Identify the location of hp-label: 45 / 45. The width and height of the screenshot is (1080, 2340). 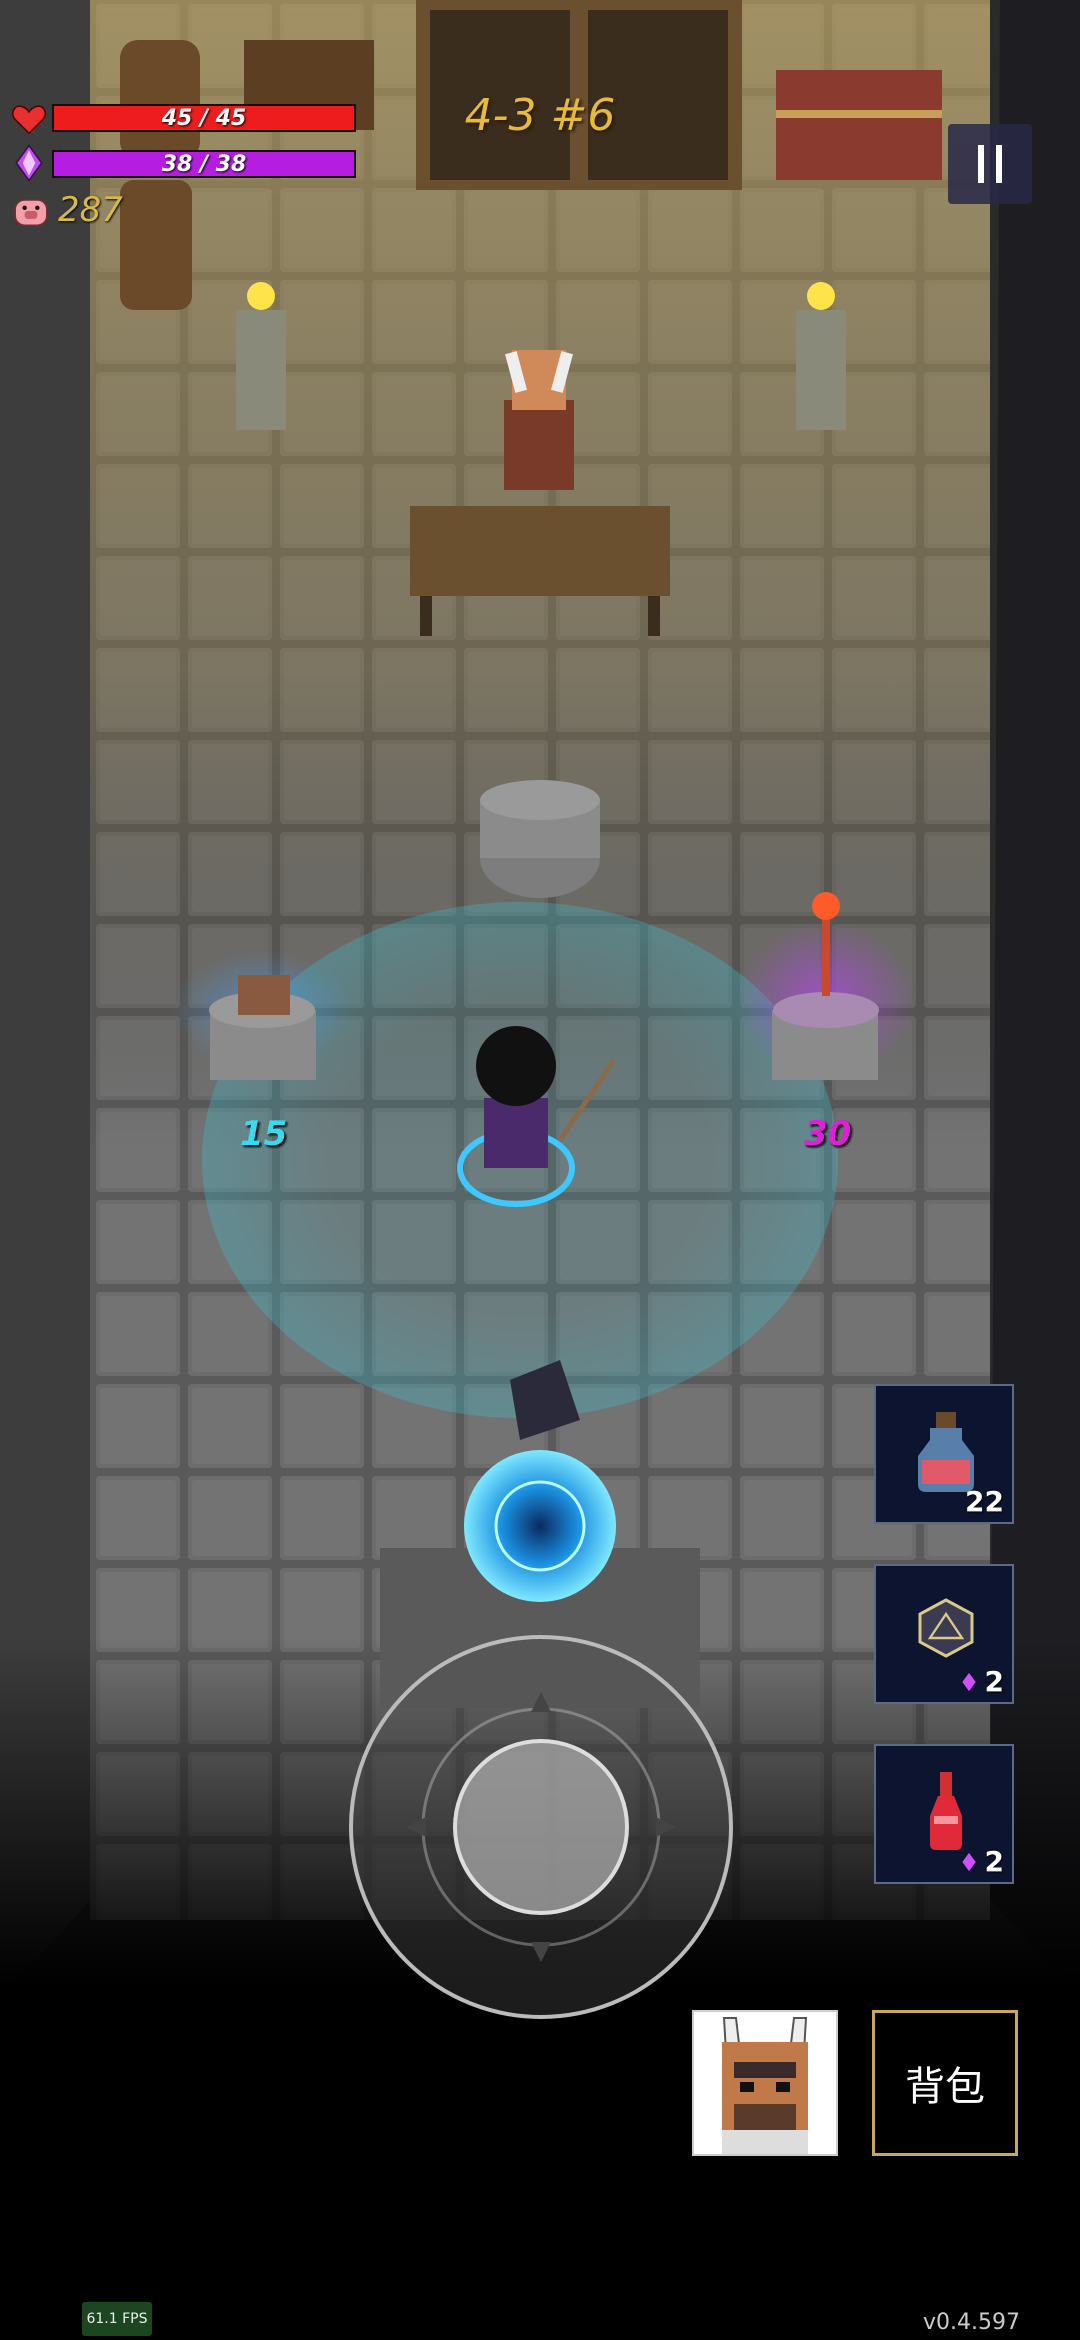
(204, 118).